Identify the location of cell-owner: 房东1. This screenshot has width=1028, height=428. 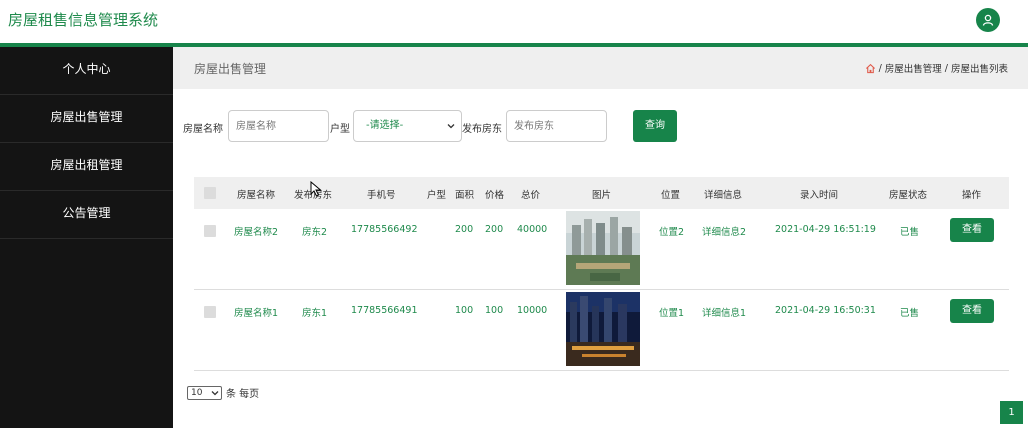
(315, 313).